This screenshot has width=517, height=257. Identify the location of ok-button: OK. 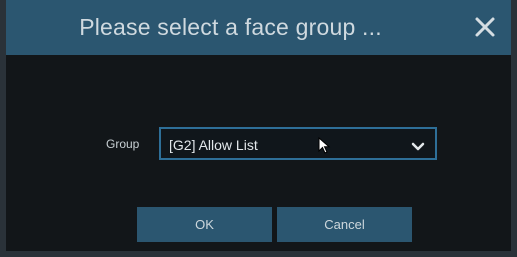
(204, 224).